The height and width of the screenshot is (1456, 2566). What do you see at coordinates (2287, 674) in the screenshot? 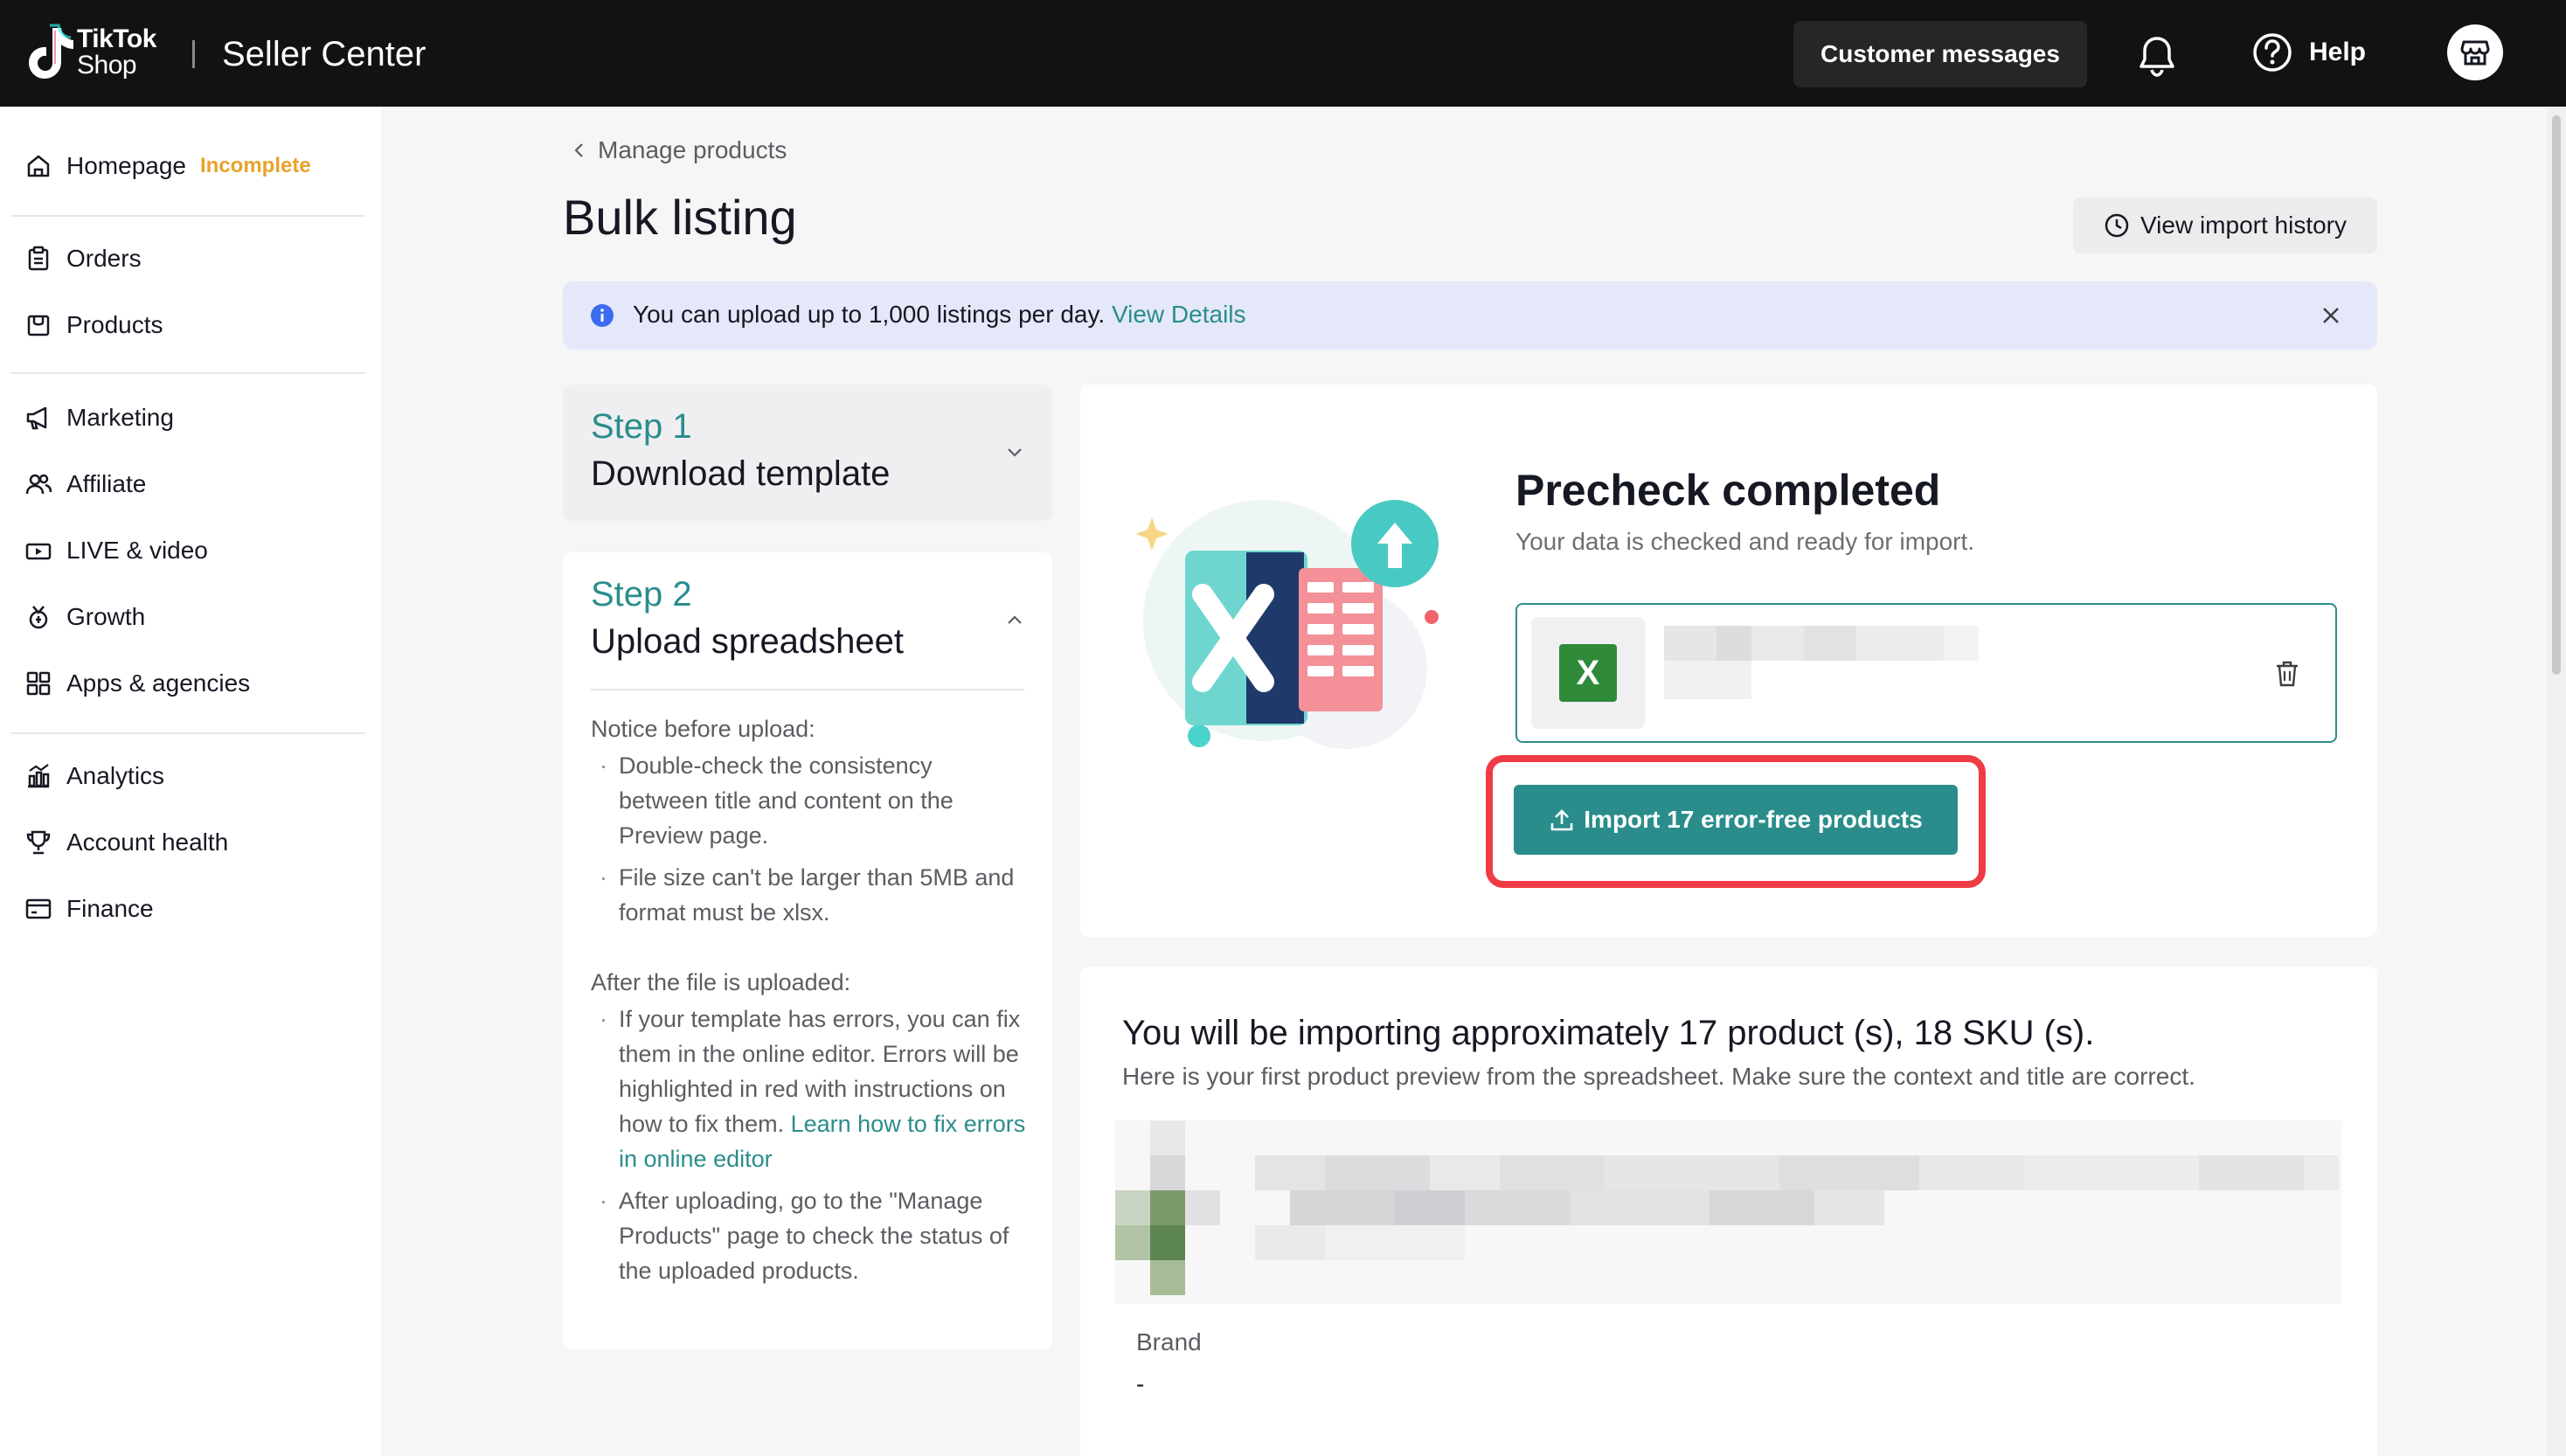
I see `trash-icon` at bounding box center [2287, 674].